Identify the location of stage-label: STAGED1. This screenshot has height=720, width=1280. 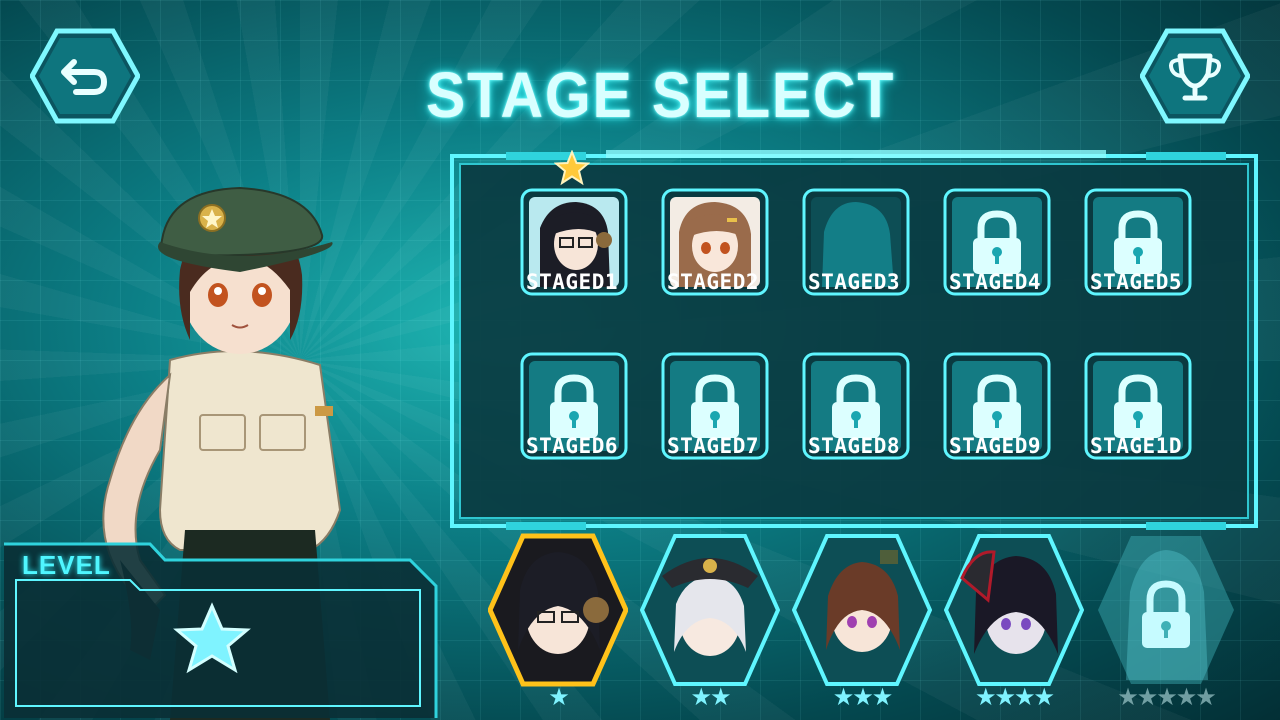
(571, 282).